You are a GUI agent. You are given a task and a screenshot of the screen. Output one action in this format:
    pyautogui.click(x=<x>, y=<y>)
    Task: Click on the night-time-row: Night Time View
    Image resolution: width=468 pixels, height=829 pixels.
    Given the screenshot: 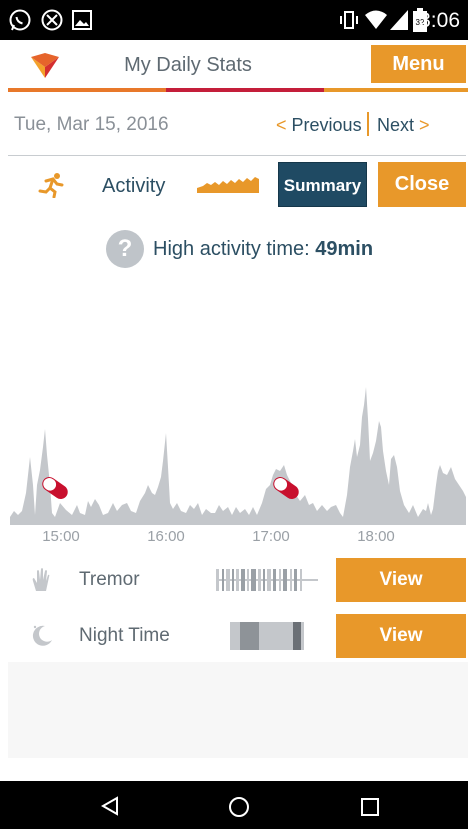 What is the action you would take?
    pyautogui.click(x=234, y=636)
    